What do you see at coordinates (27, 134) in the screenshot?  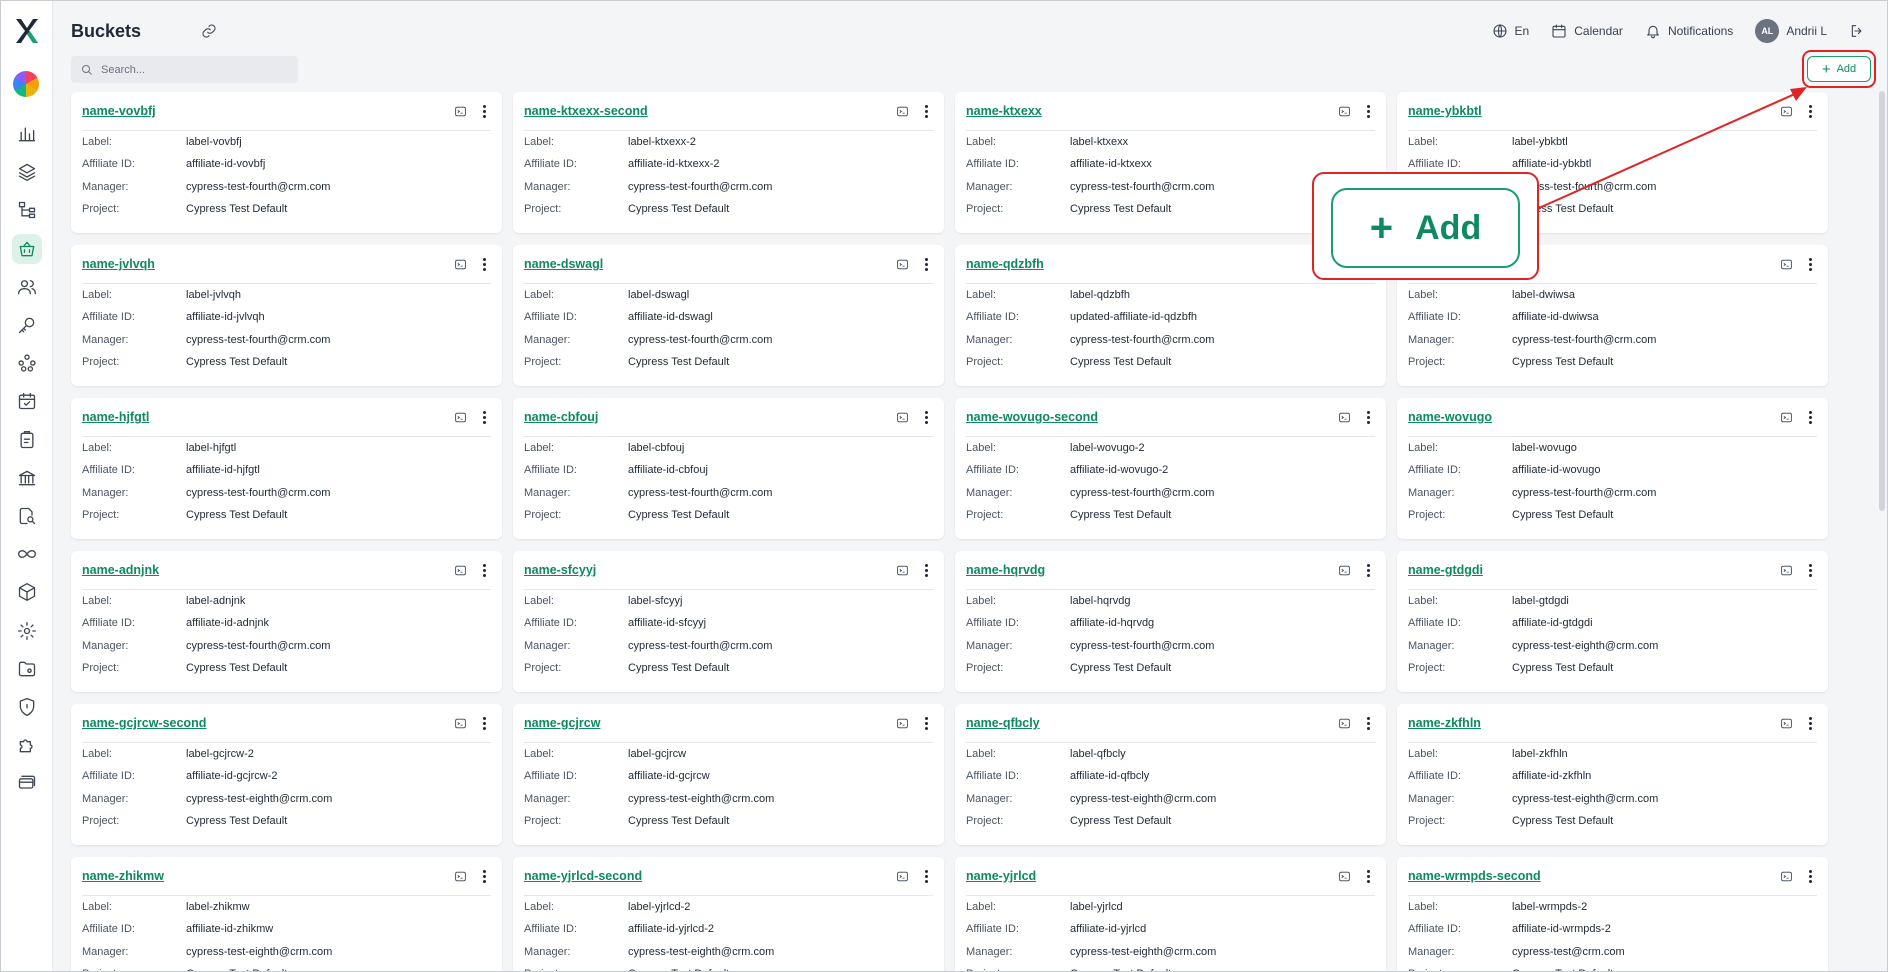 I see `sidebar-item-statistics` at bounding box center [27, 134].